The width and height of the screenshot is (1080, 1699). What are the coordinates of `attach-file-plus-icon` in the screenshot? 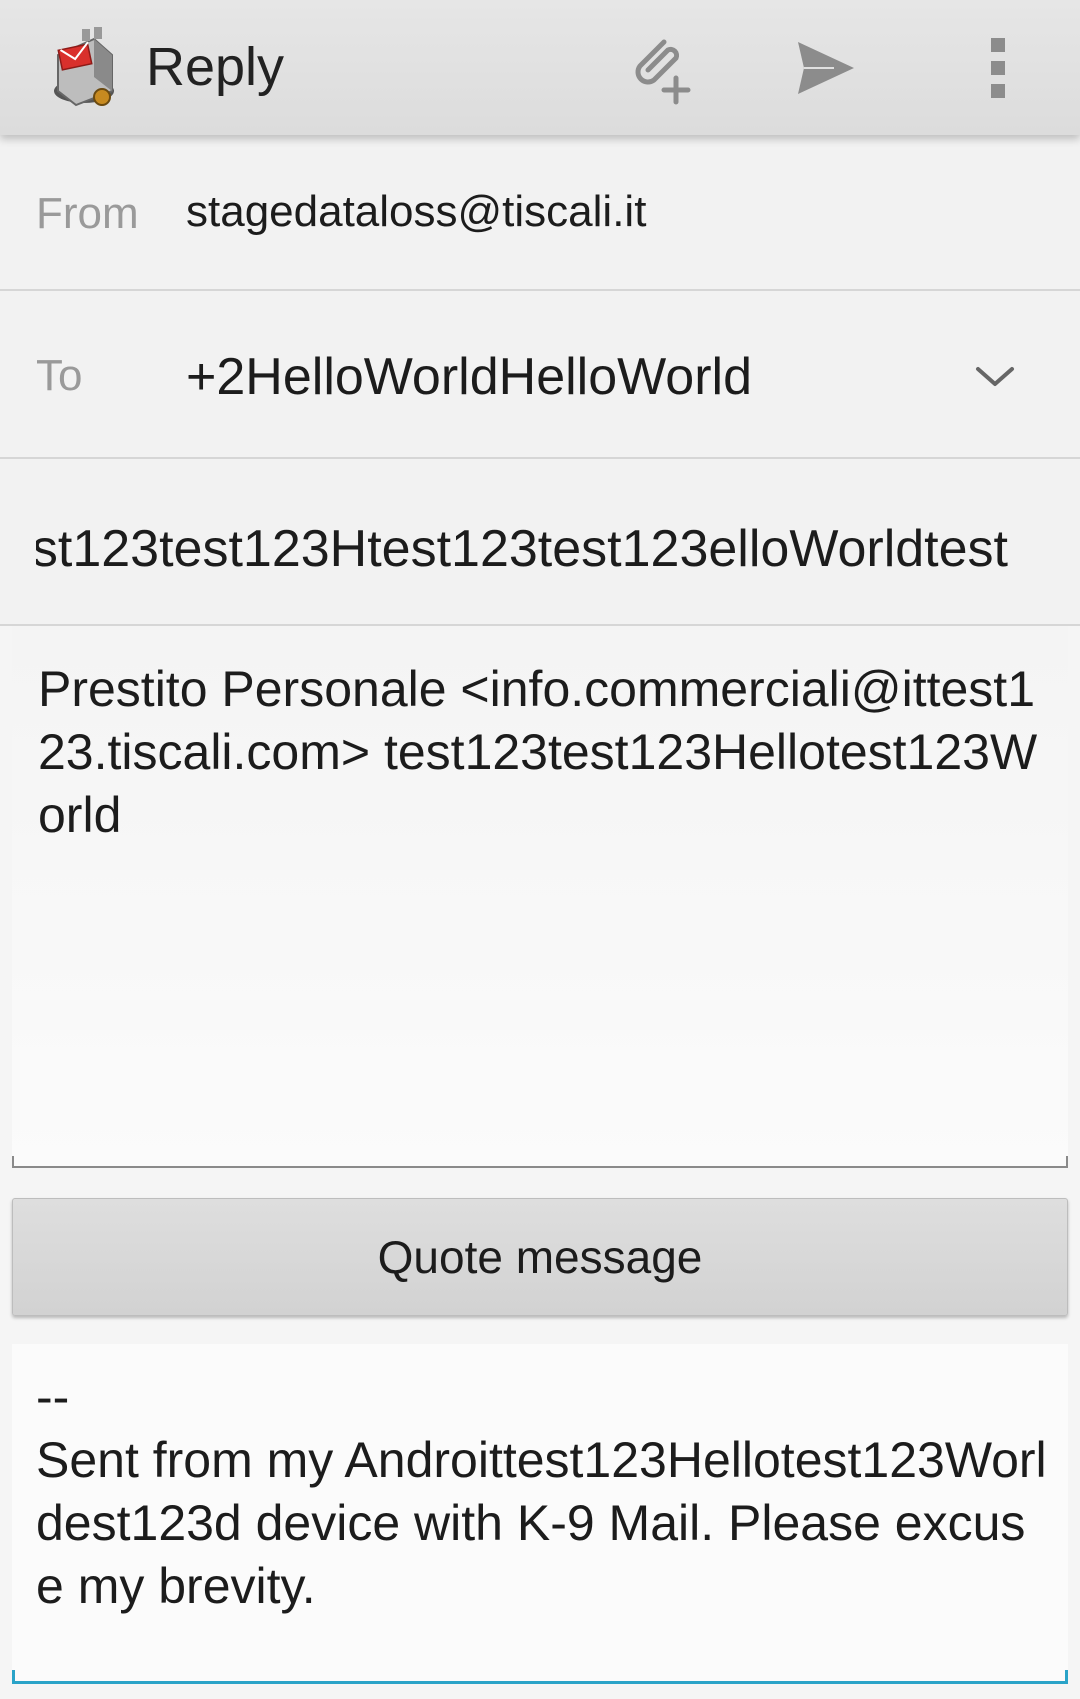 It's located at (660, 70).